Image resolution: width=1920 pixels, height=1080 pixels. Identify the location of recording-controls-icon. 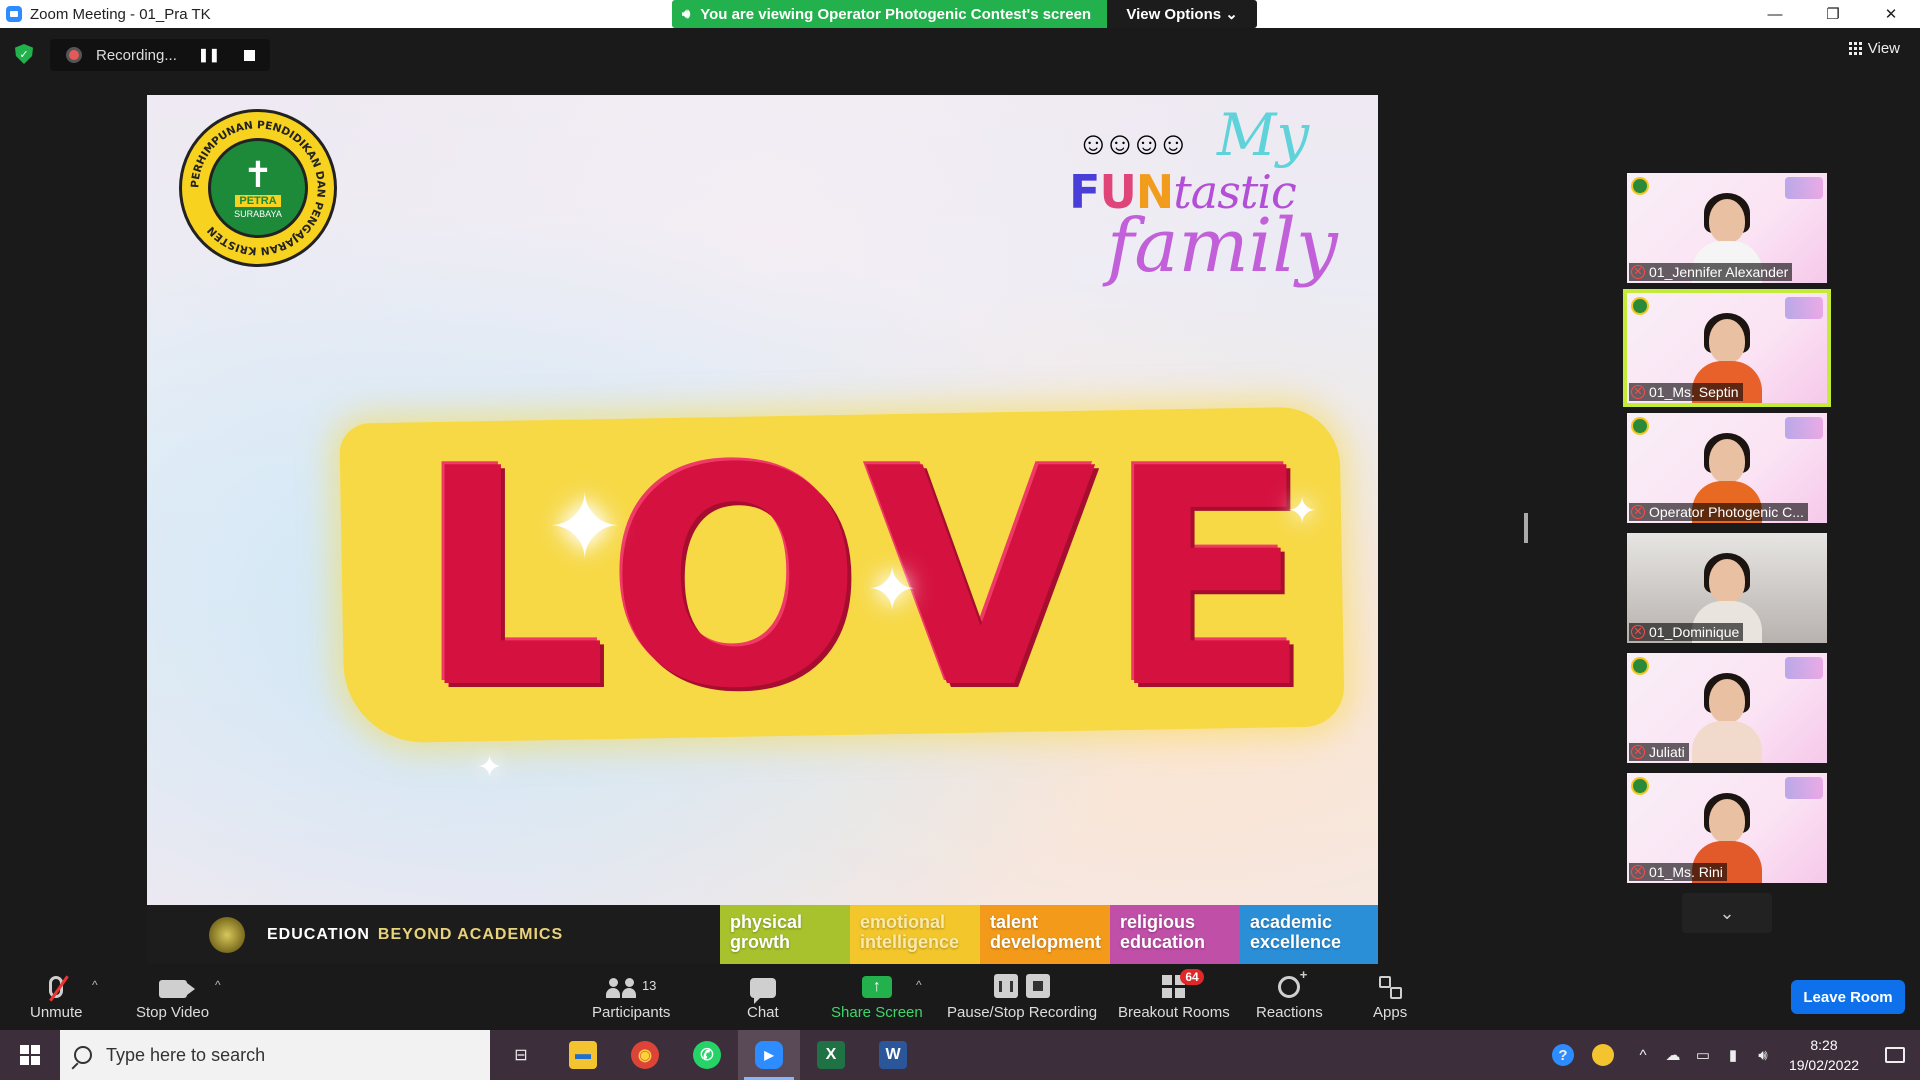
(1022, 986).